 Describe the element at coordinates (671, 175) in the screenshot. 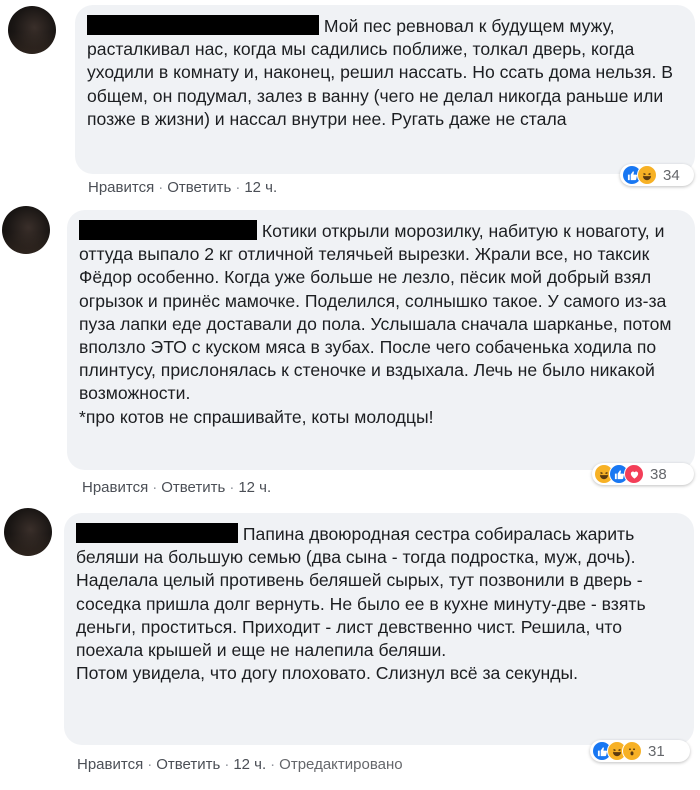

I see `reaction-count: 34` at that location.